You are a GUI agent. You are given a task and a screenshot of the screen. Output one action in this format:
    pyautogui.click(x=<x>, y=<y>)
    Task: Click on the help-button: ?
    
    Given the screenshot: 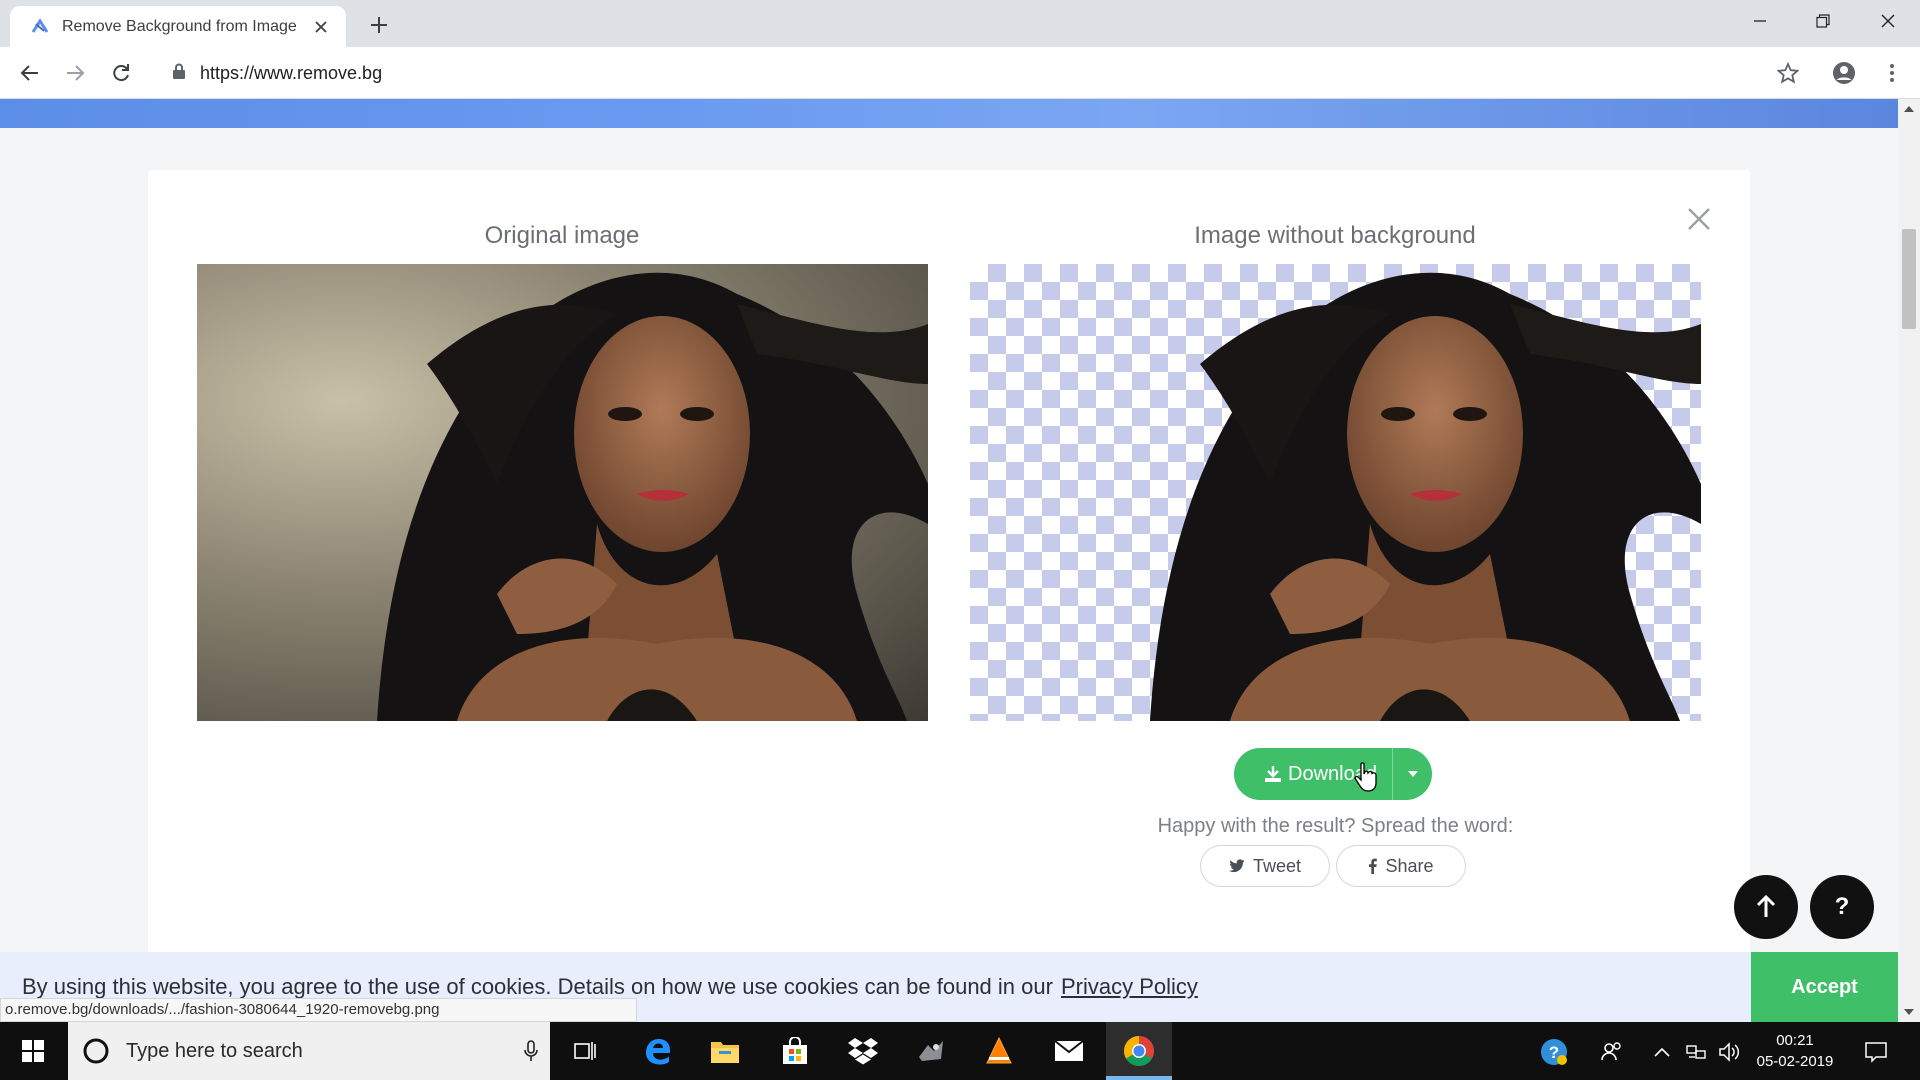 What is the action you would take?
    pyautogui.click(x=1842, y=907)
    